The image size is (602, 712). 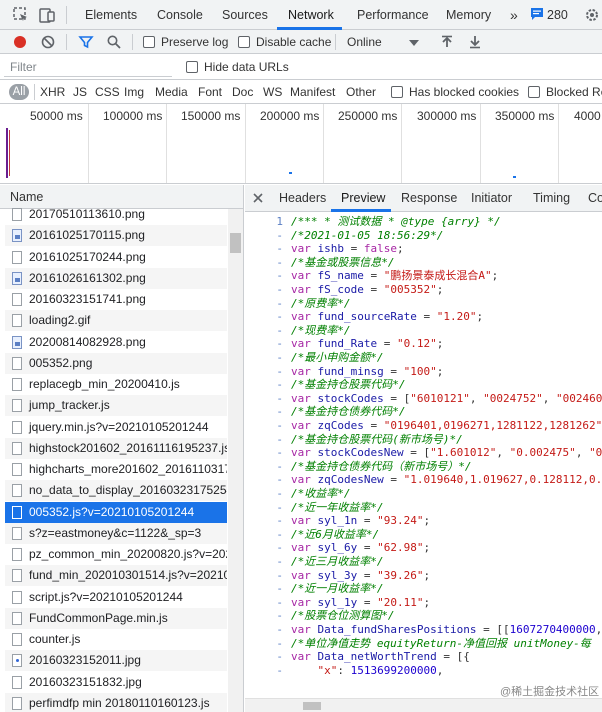 What do you see at coordinates (116, 682) in the screenshot?
I see `request-row: 20160323151832.jpg` at bounding box center [116, 682].